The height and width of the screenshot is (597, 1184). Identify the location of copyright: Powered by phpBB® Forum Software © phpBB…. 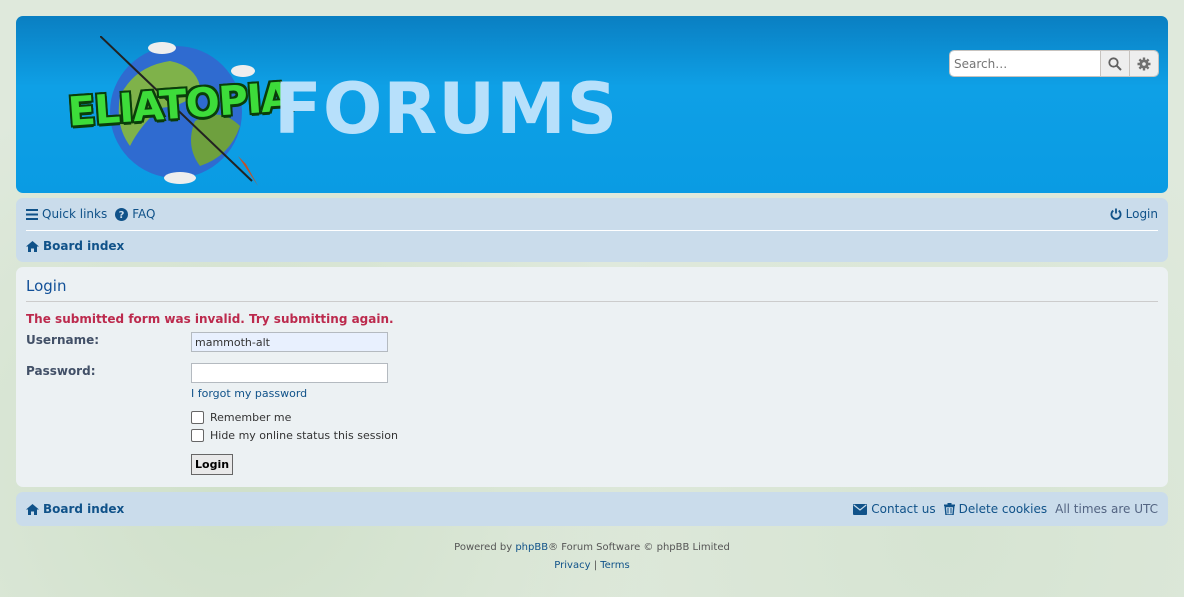
(592, 557).